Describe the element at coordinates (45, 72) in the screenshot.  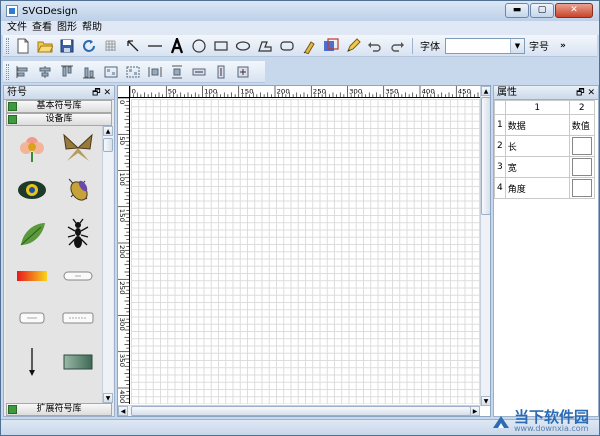
I see `align-center-button` at that location.